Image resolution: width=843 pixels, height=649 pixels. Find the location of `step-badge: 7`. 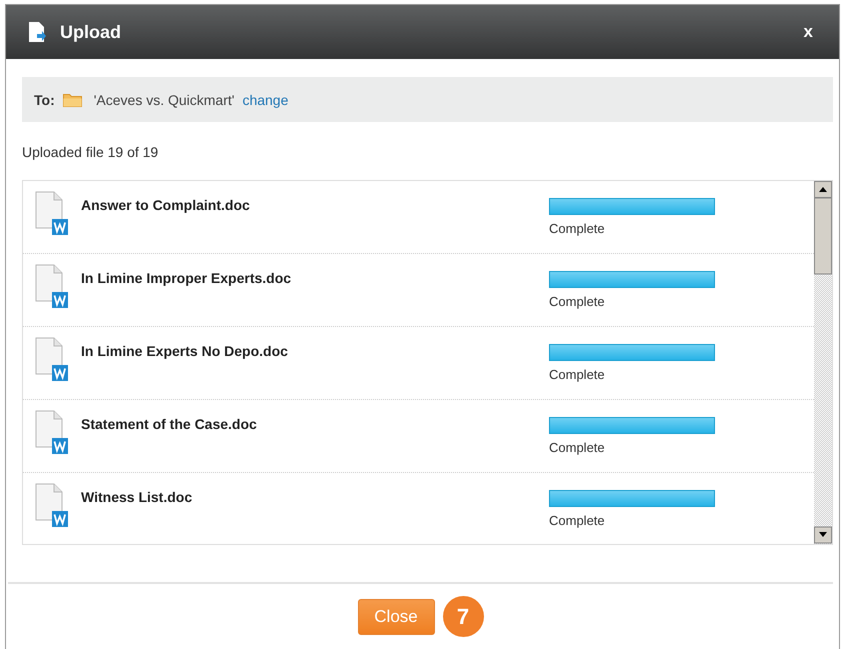

step-badge: 7 is located at coordinates (463, 616).